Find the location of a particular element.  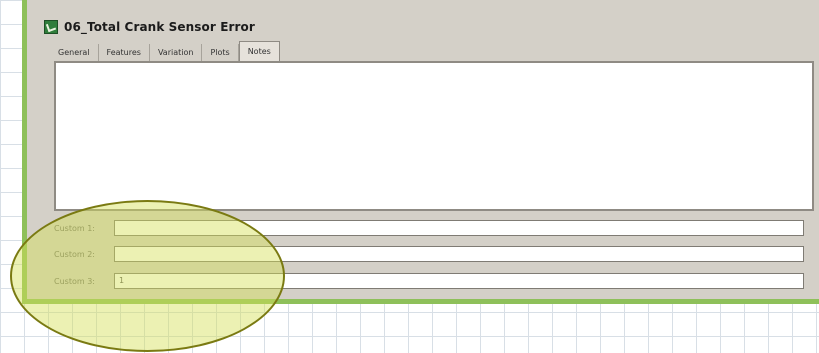

tab-bar: General Features Variation Plots Notes is located at coordinates (165, 51).